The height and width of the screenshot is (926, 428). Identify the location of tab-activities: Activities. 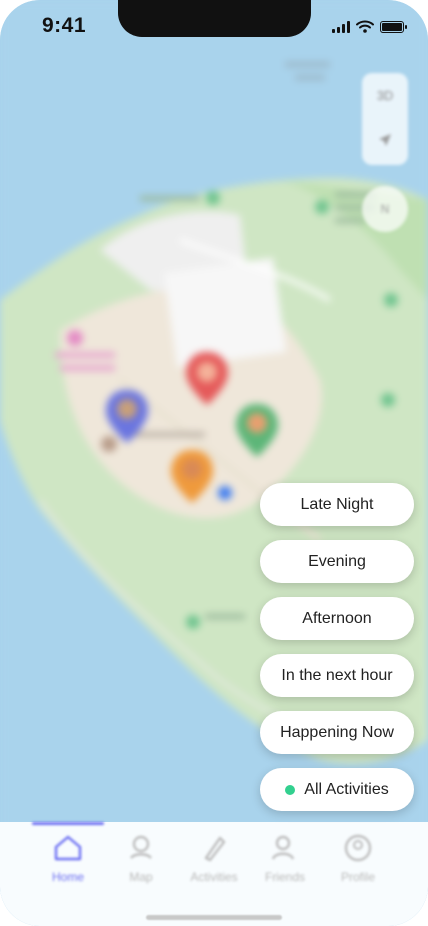
(214, 858).